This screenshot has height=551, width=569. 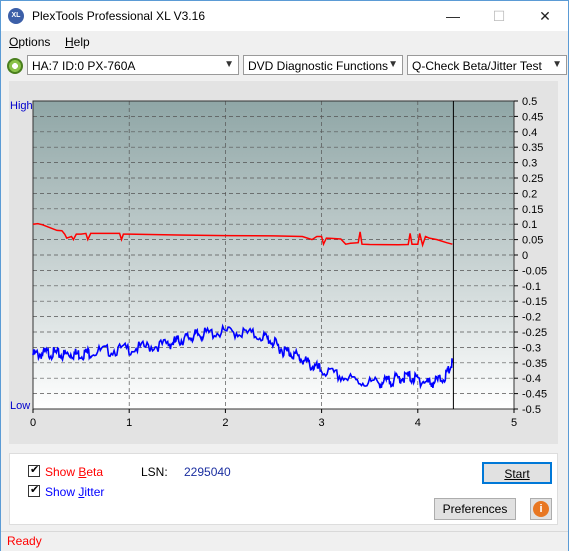 What do you see at coordinates (531, 410) in the screenshot?
I see `y-tick-label: -0.5` at bounding box center [531, 410].